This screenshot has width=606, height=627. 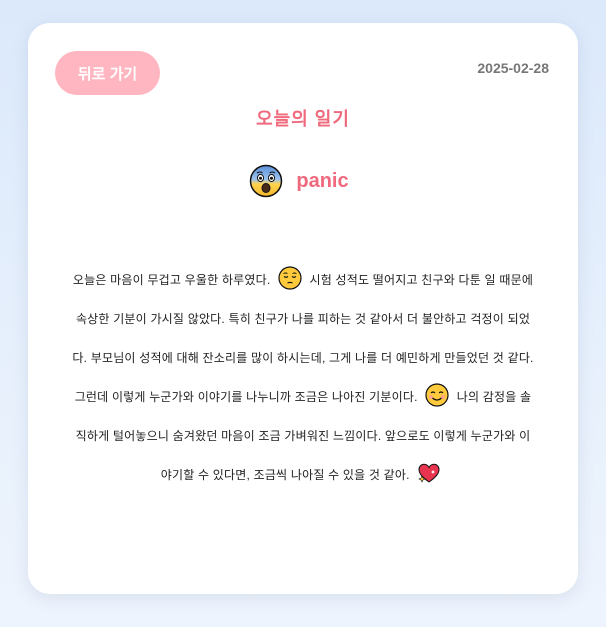 I want to click on diary-text: 오늘은 마음이 무겁고 우울한 하루였다., so click(x=171, y=280).